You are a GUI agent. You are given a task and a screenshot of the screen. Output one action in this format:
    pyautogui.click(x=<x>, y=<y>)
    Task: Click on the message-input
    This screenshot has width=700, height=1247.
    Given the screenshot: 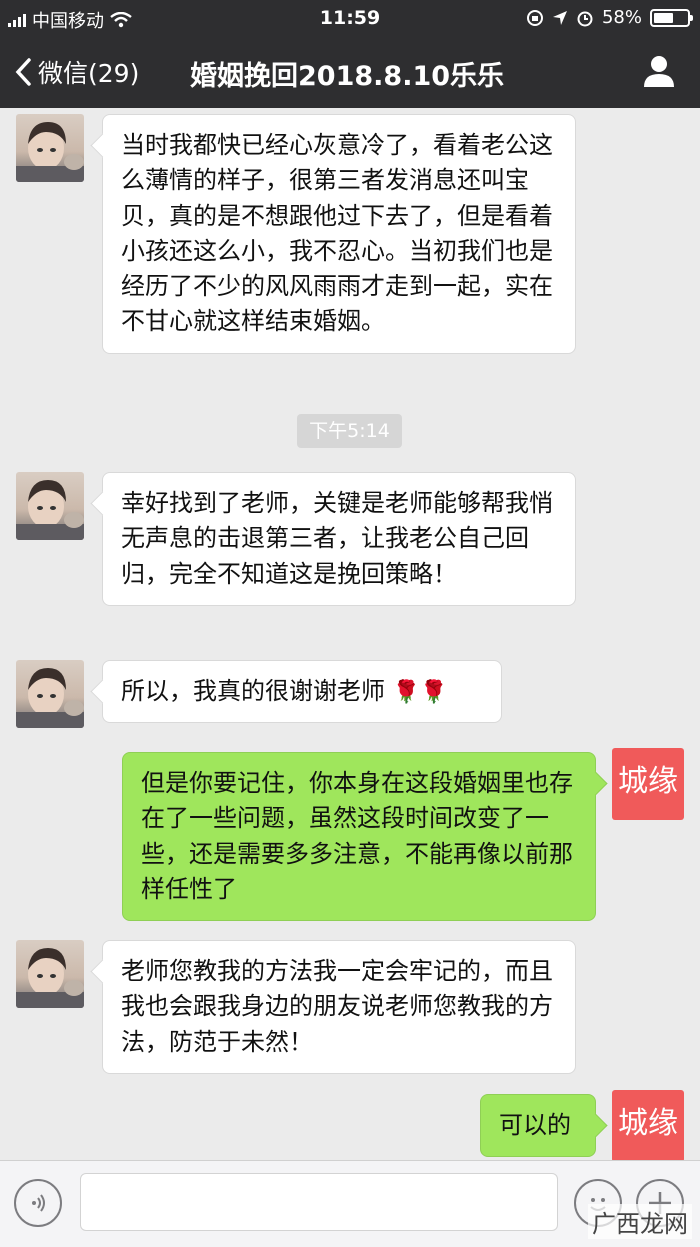 What is the action you would take?
    pyautogui.click(x=319, y=1202)
    